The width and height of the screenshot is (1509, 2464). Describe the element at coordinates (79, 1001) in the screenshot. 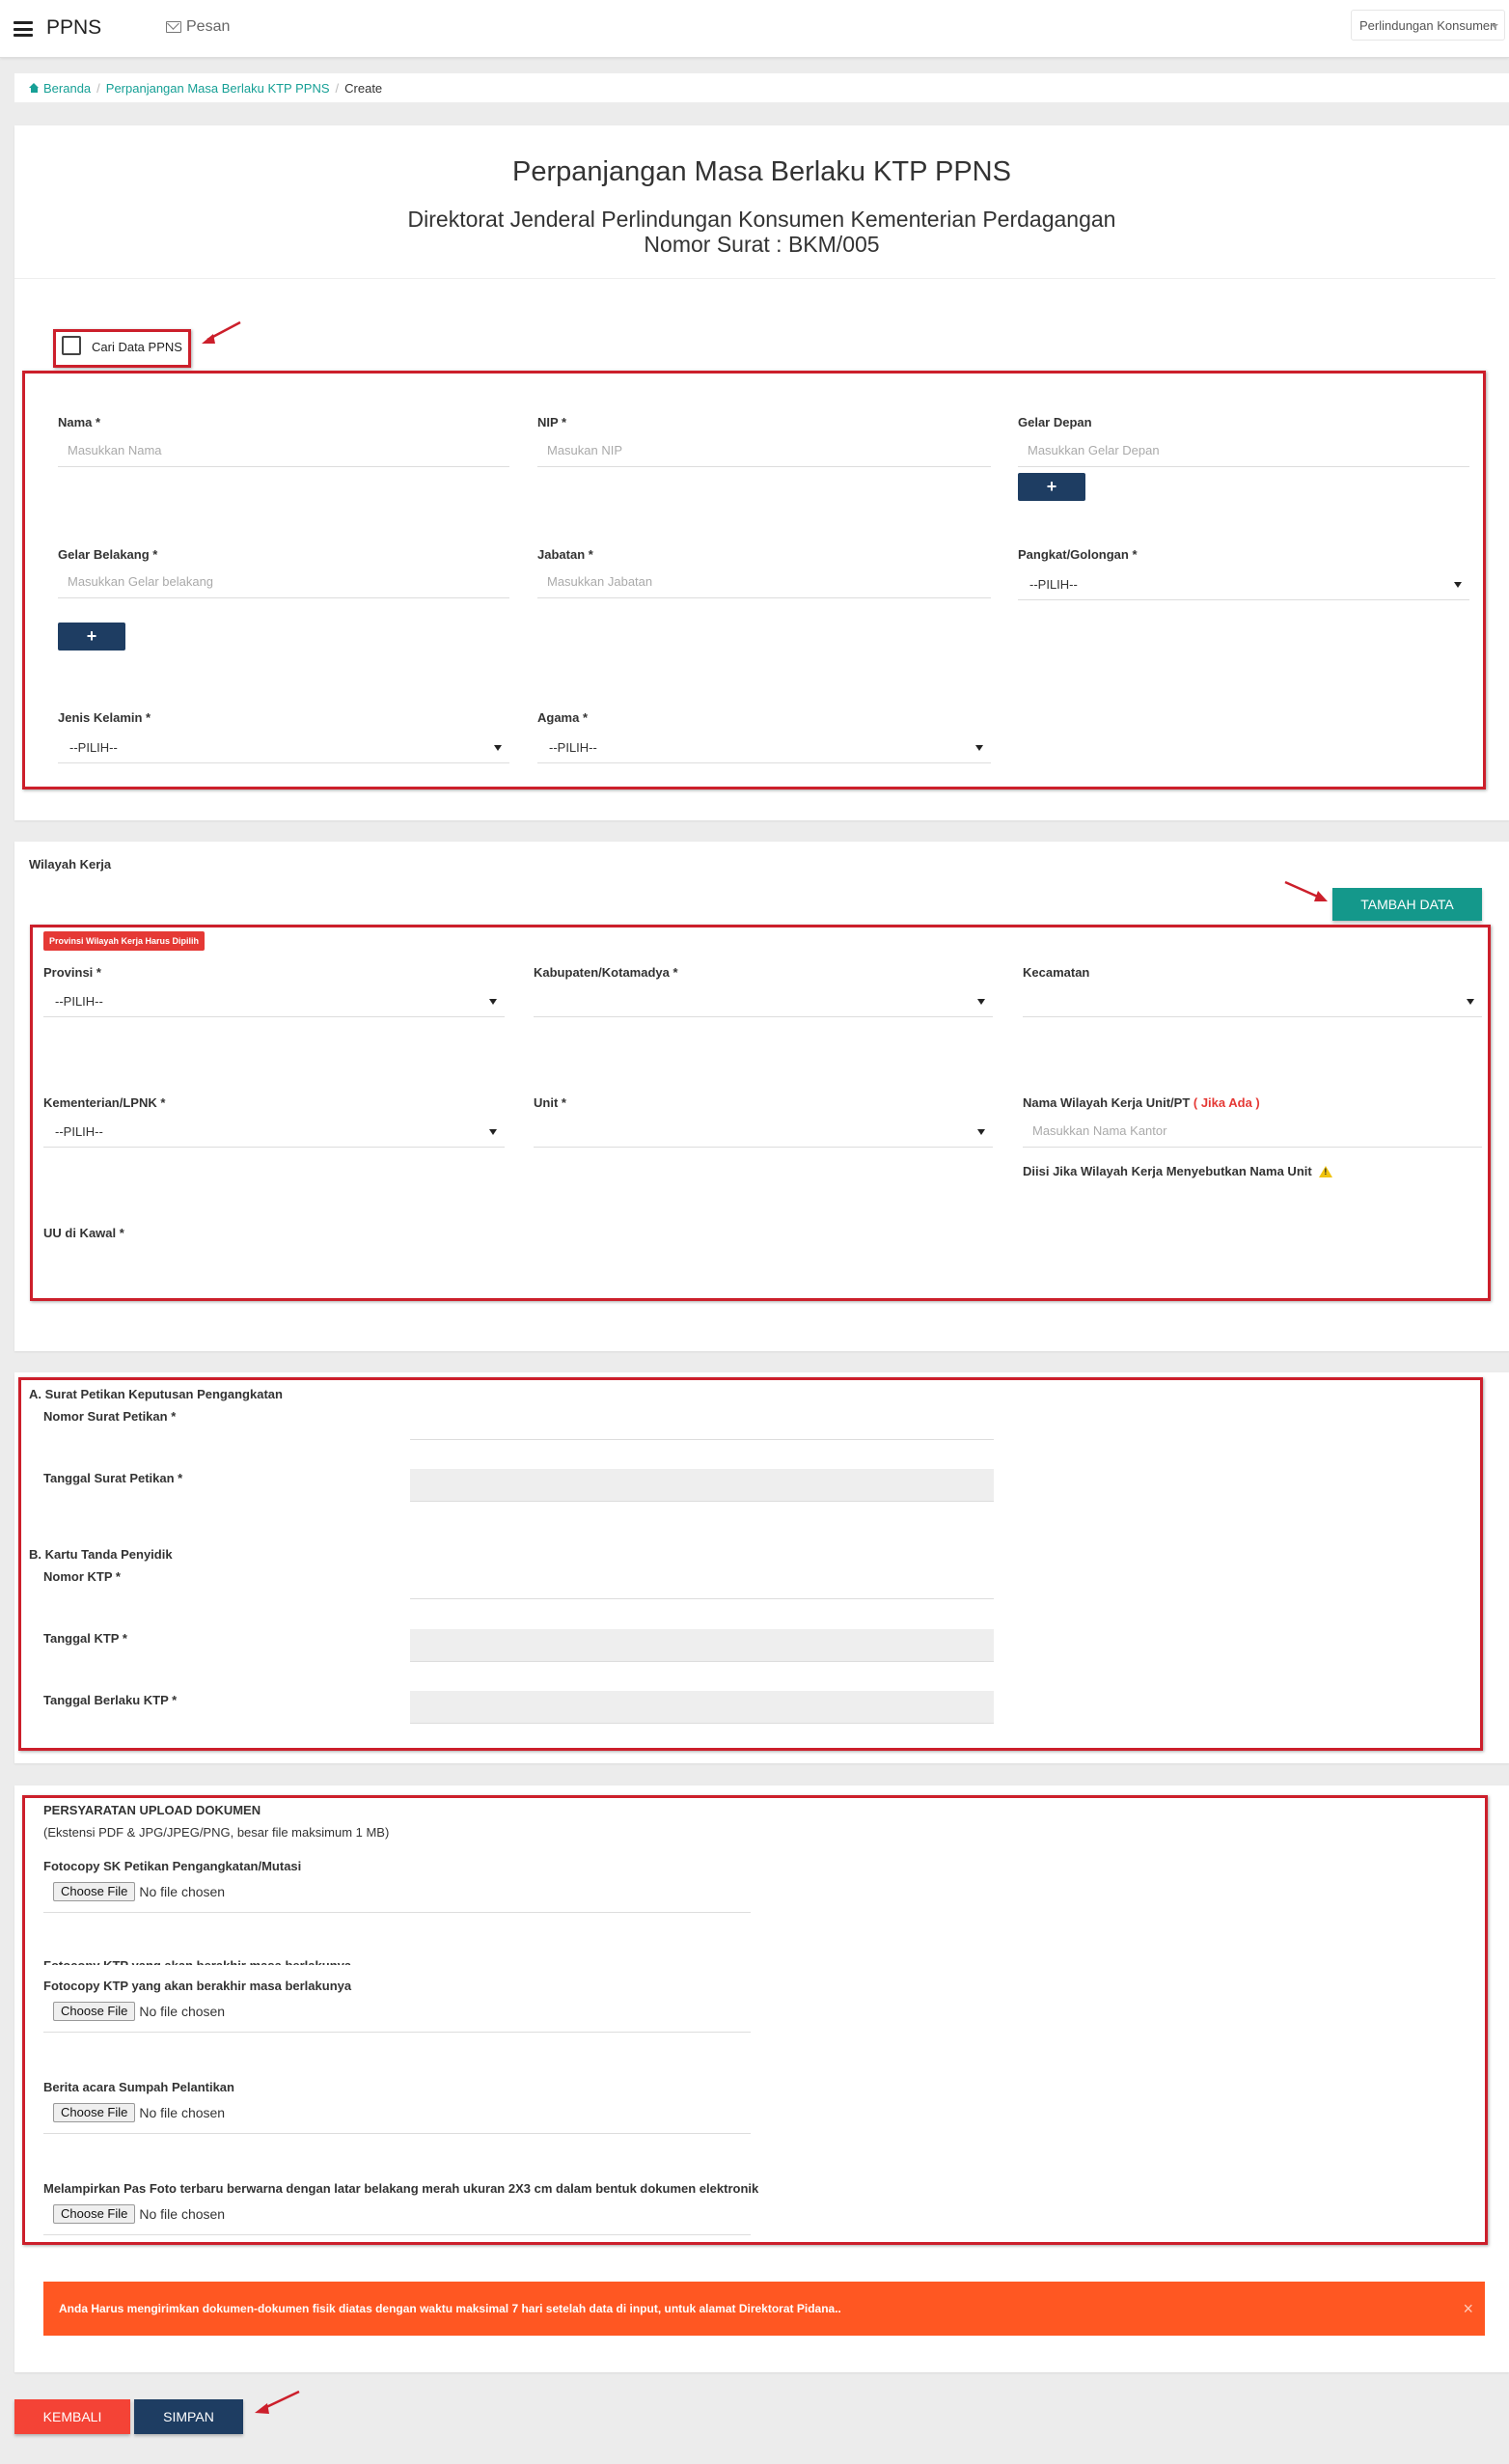

I see `provinsi-value: --PILIH--` at that location.